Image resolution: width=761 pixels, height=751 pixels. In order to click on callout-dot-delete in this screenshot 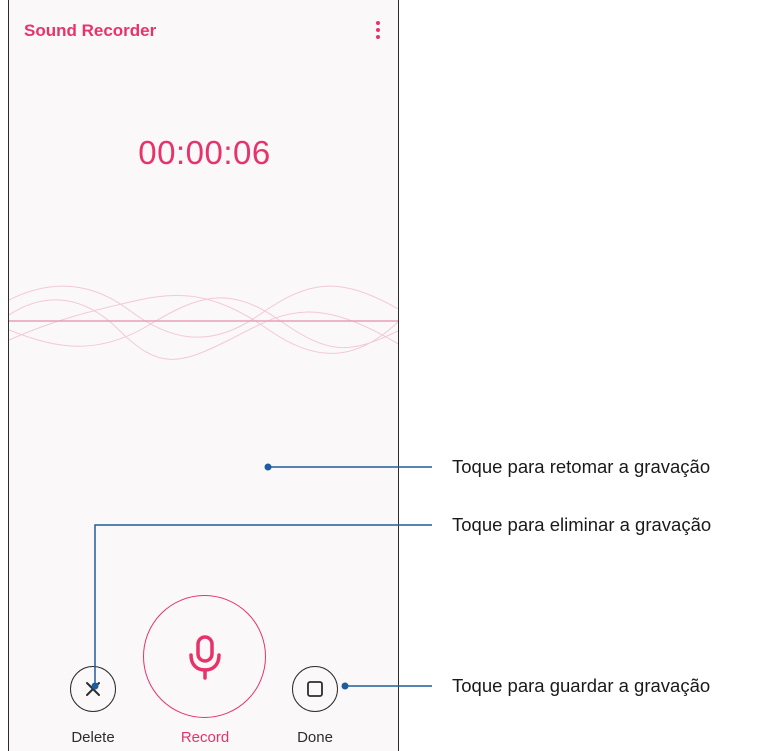, I will do `click(95, 686)`.